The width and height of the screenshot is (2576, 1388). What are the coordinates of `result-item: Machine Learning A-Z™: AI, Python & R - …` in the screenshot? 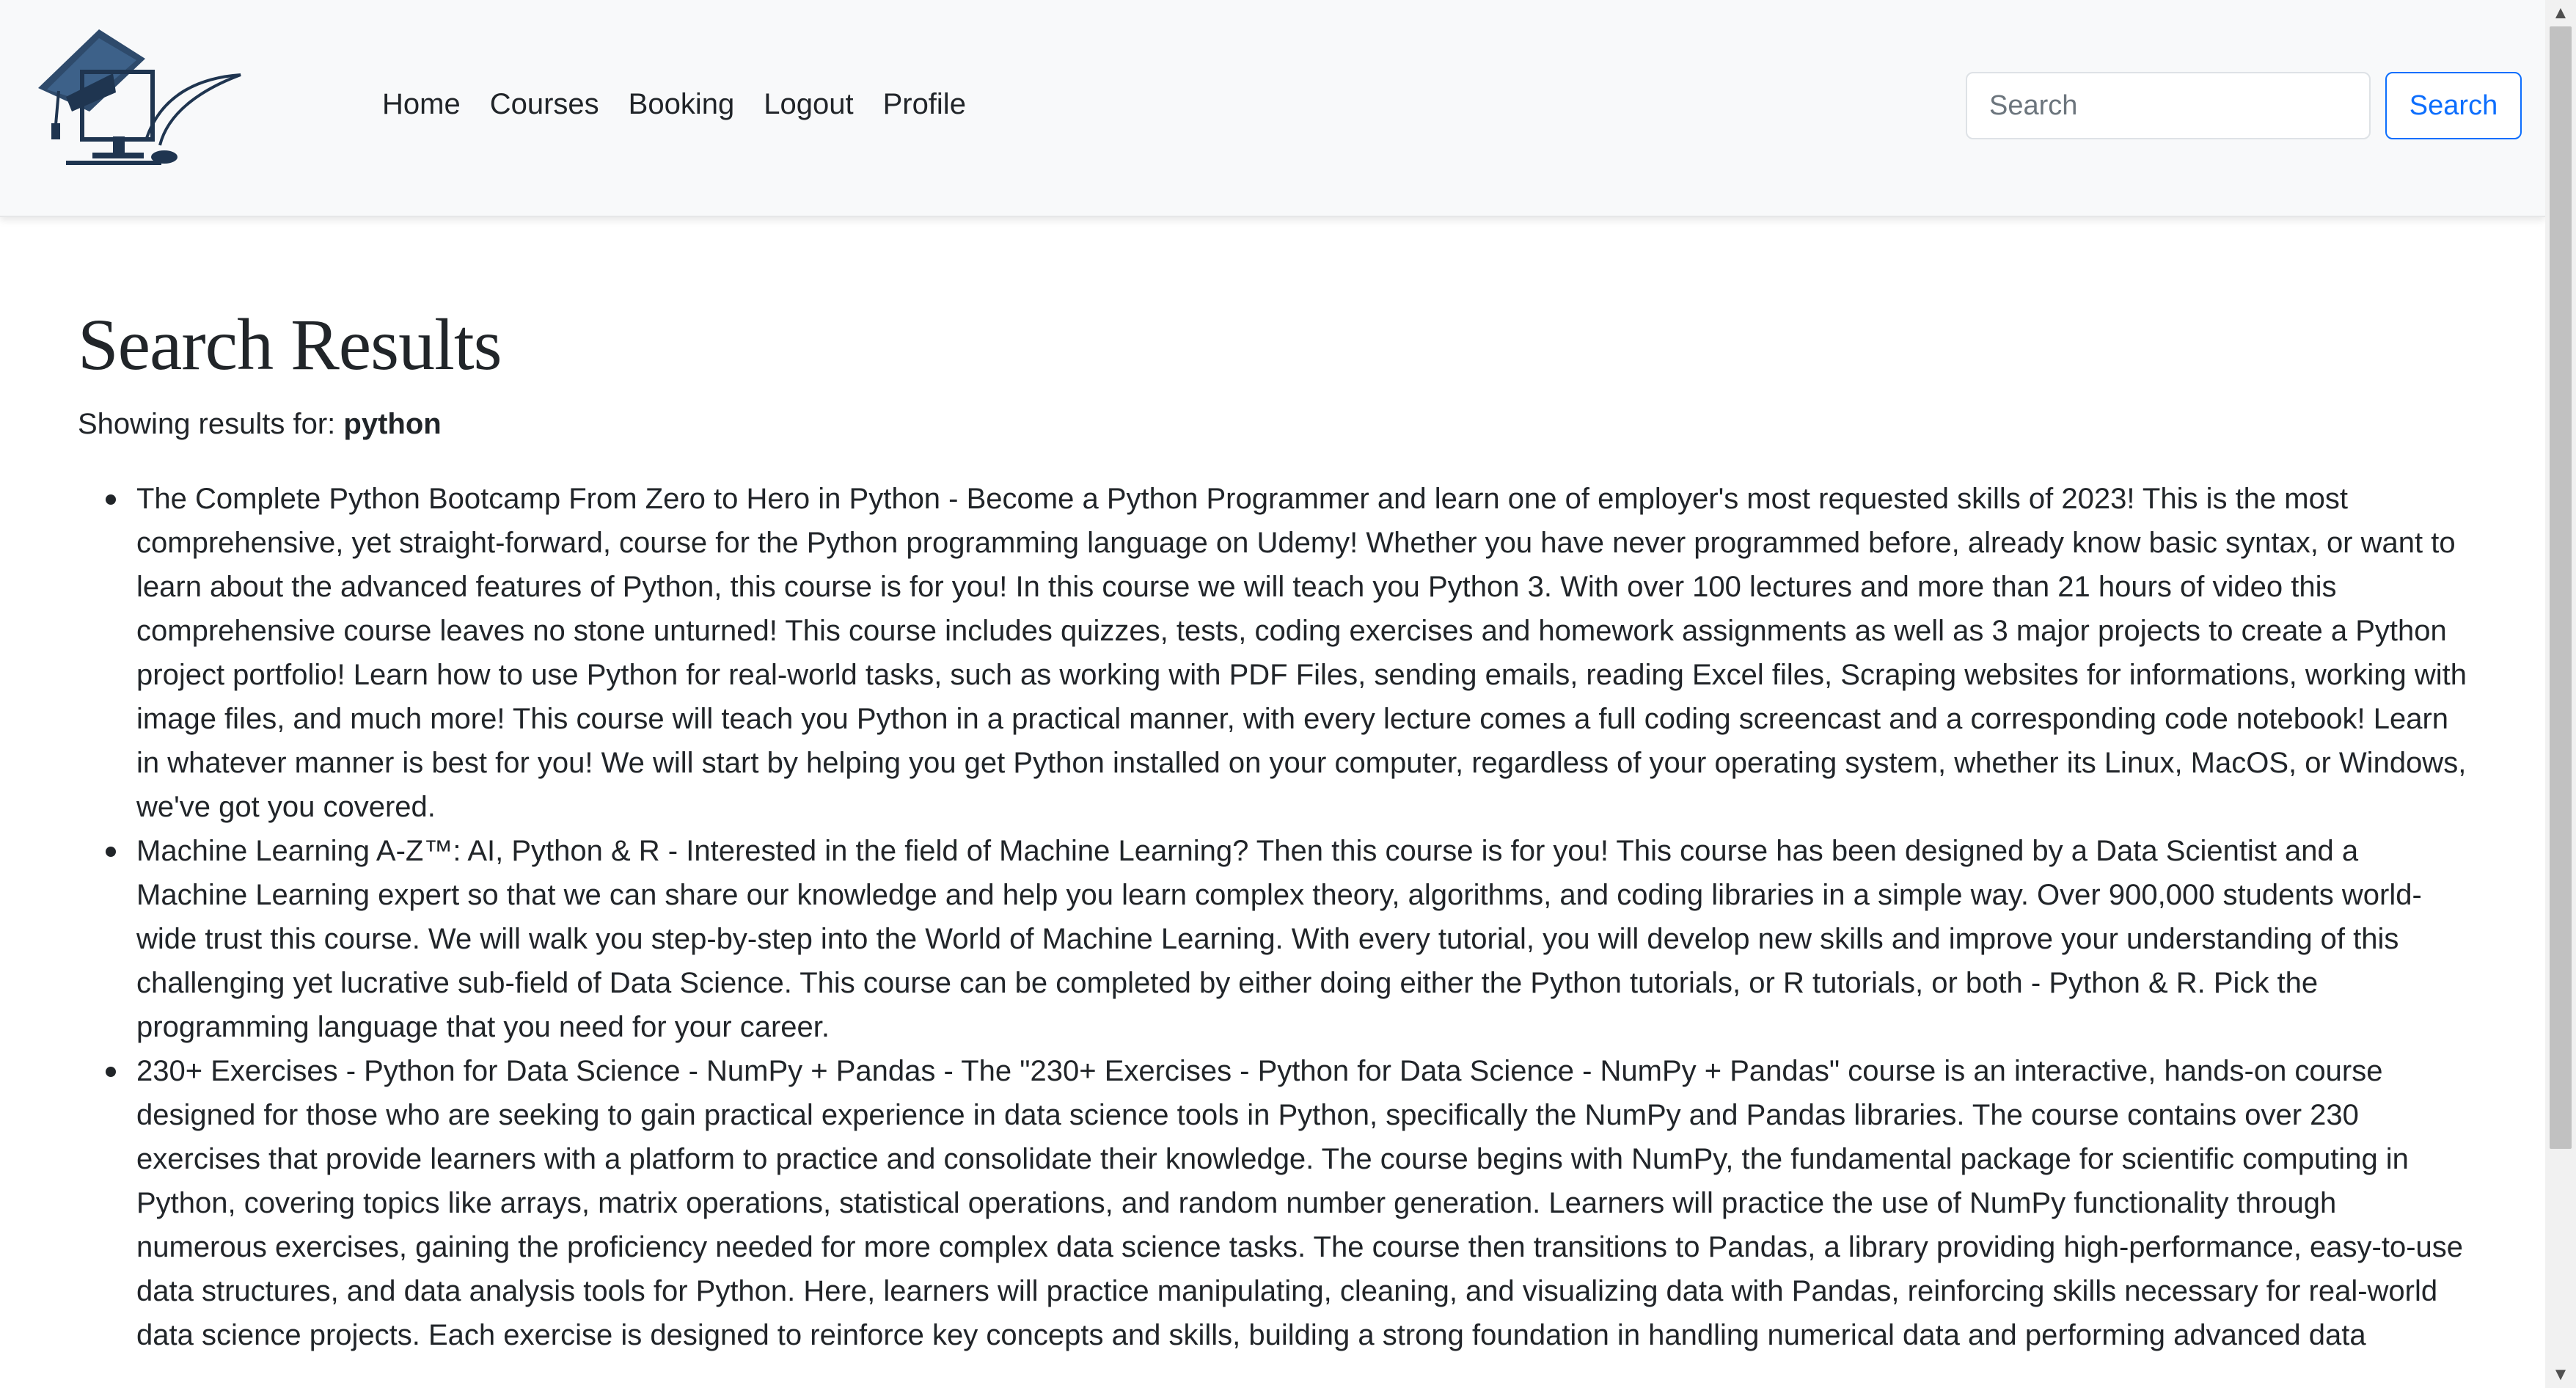 It's located at (1287, 939).